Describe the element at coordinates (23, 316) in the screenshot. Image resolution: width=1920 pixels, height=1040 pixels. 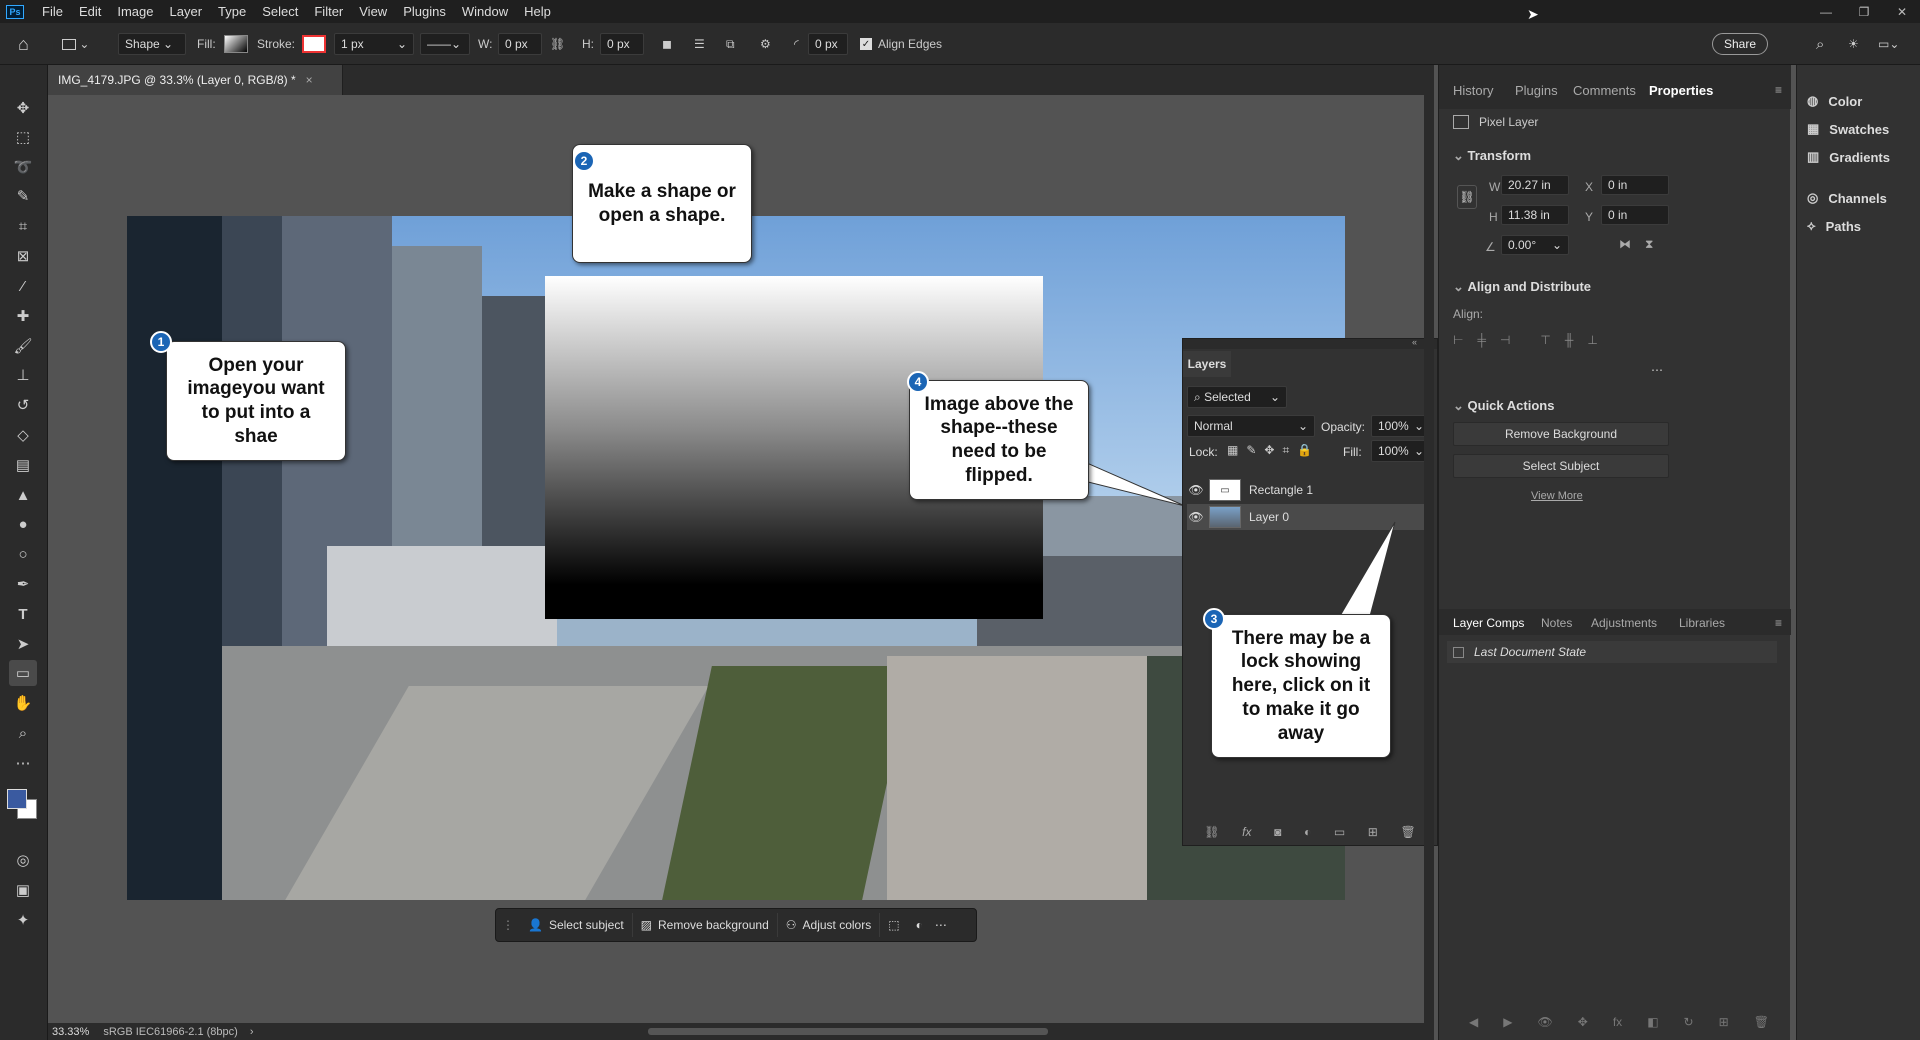
I see `healing-brush-tool-icon: ✚` at that location.